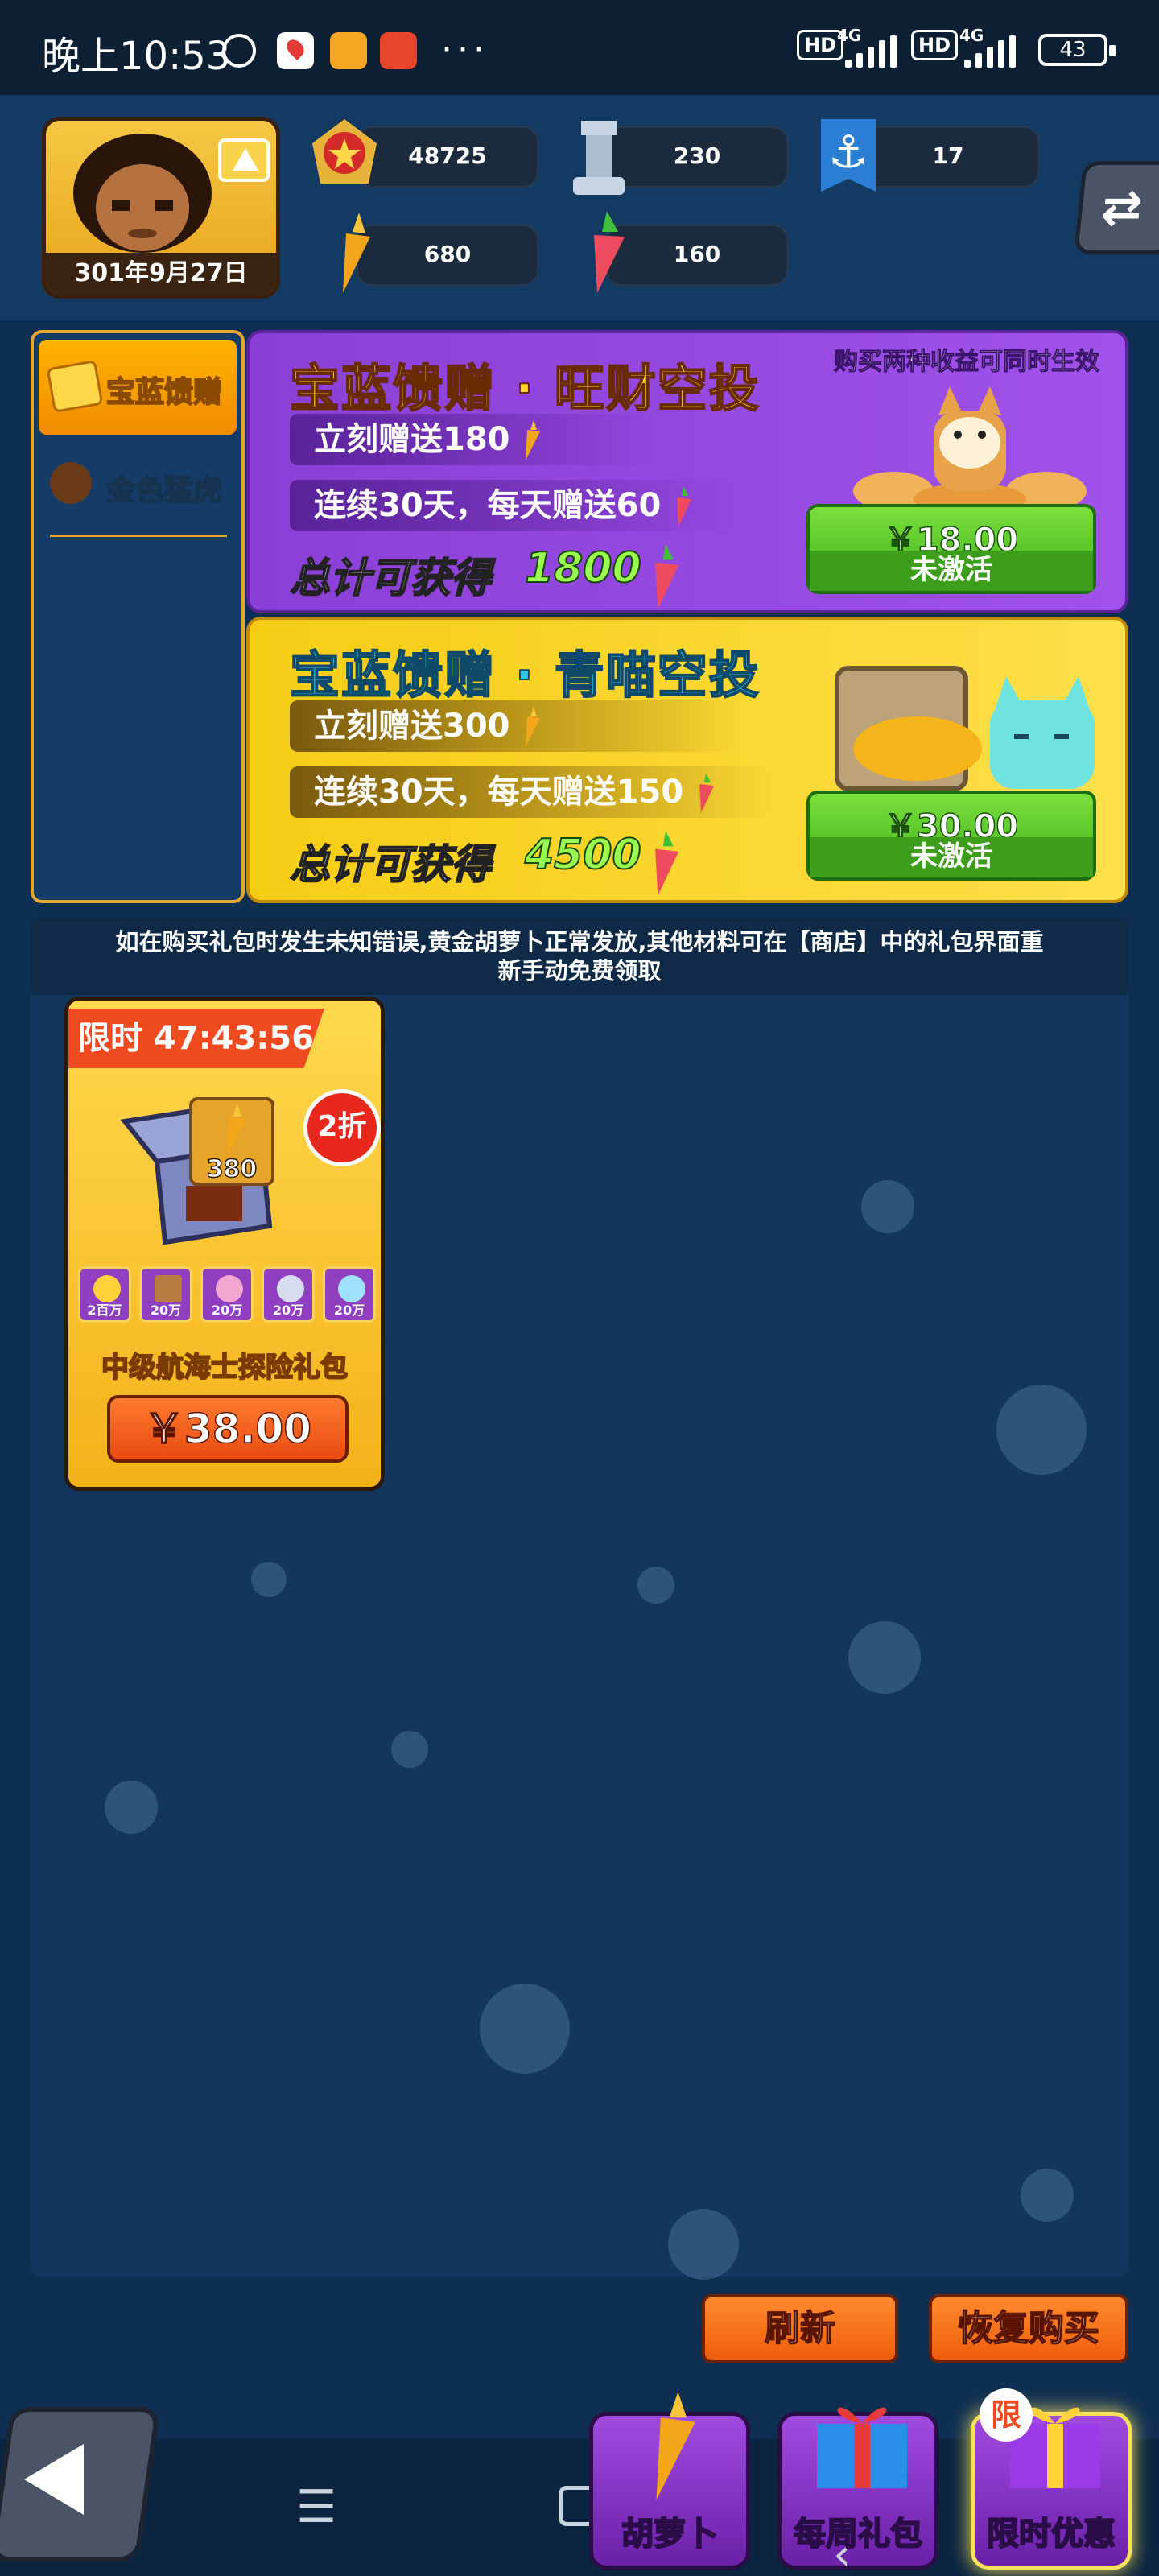 Image resolution: width=1159 pixels, height=2576 pixels. Describe the element at coordinates (54, 2479) in the screenshot. I see `back-arrow-icon` at that location.